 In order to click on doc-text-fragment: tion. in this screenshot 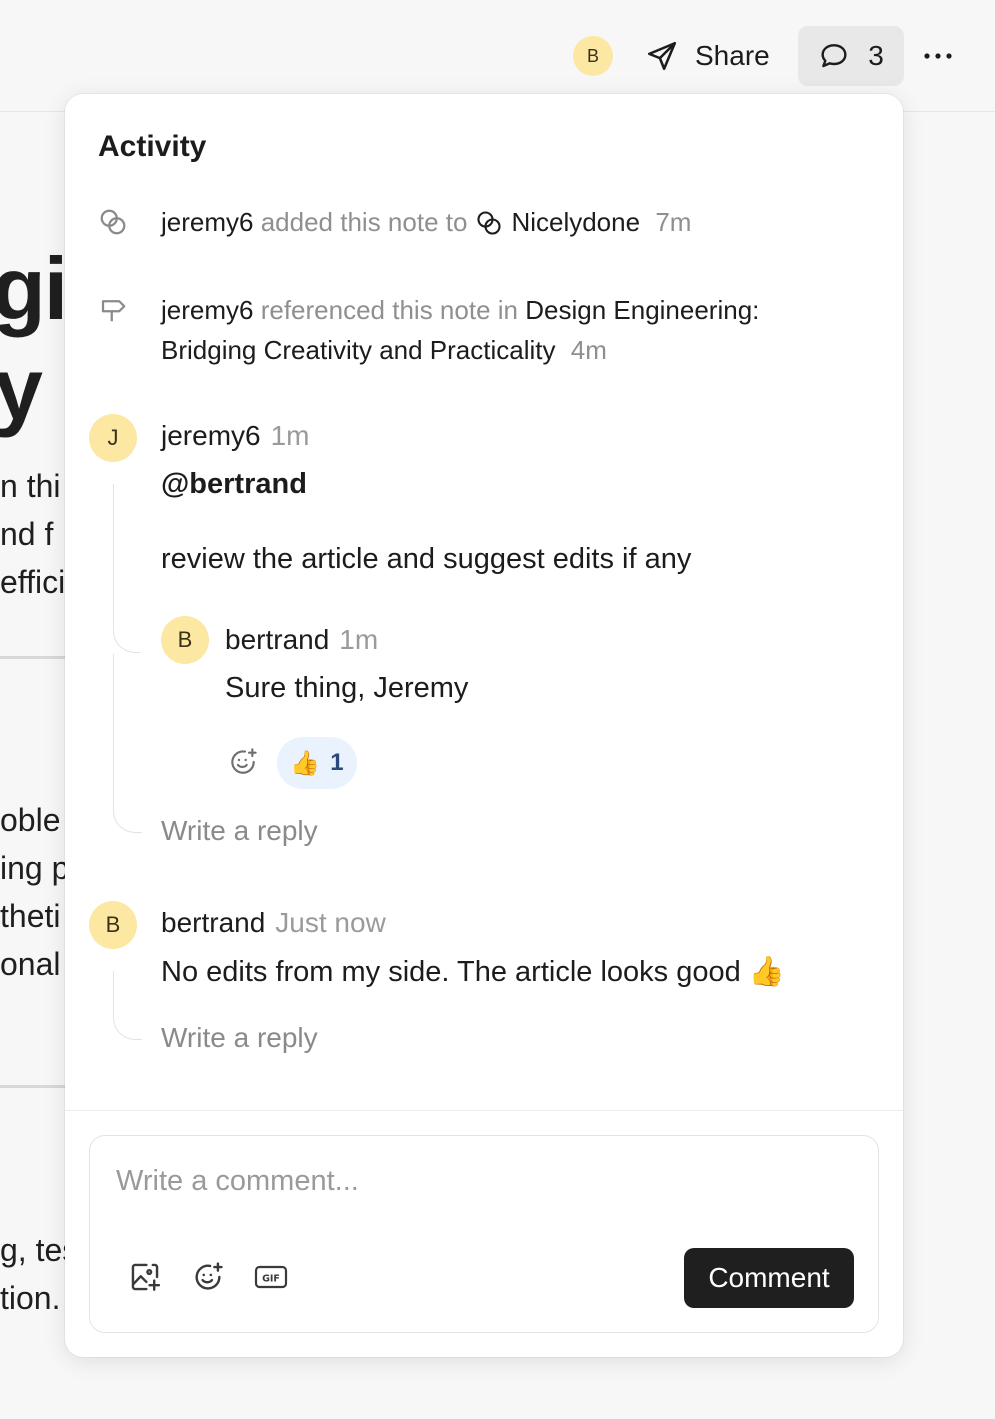, I will do `click(30, 1298)`.